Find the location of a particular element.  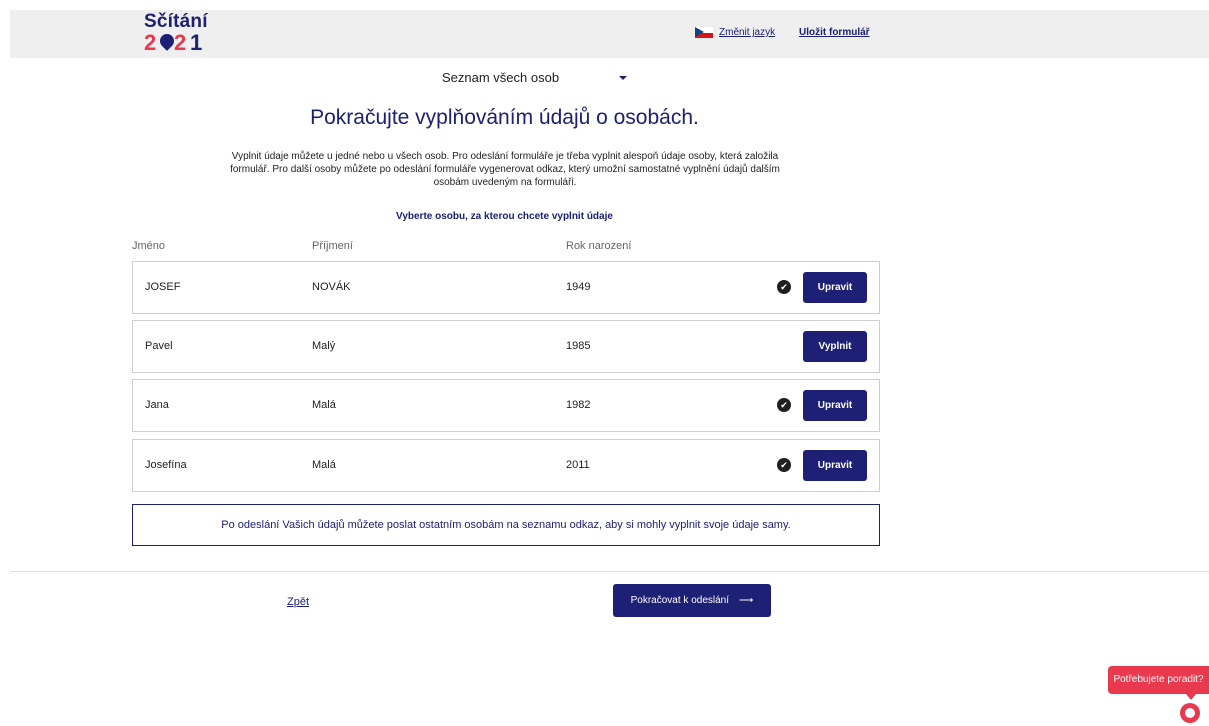

logo-year: 2 2 1 is located at coordinates (179, 42).